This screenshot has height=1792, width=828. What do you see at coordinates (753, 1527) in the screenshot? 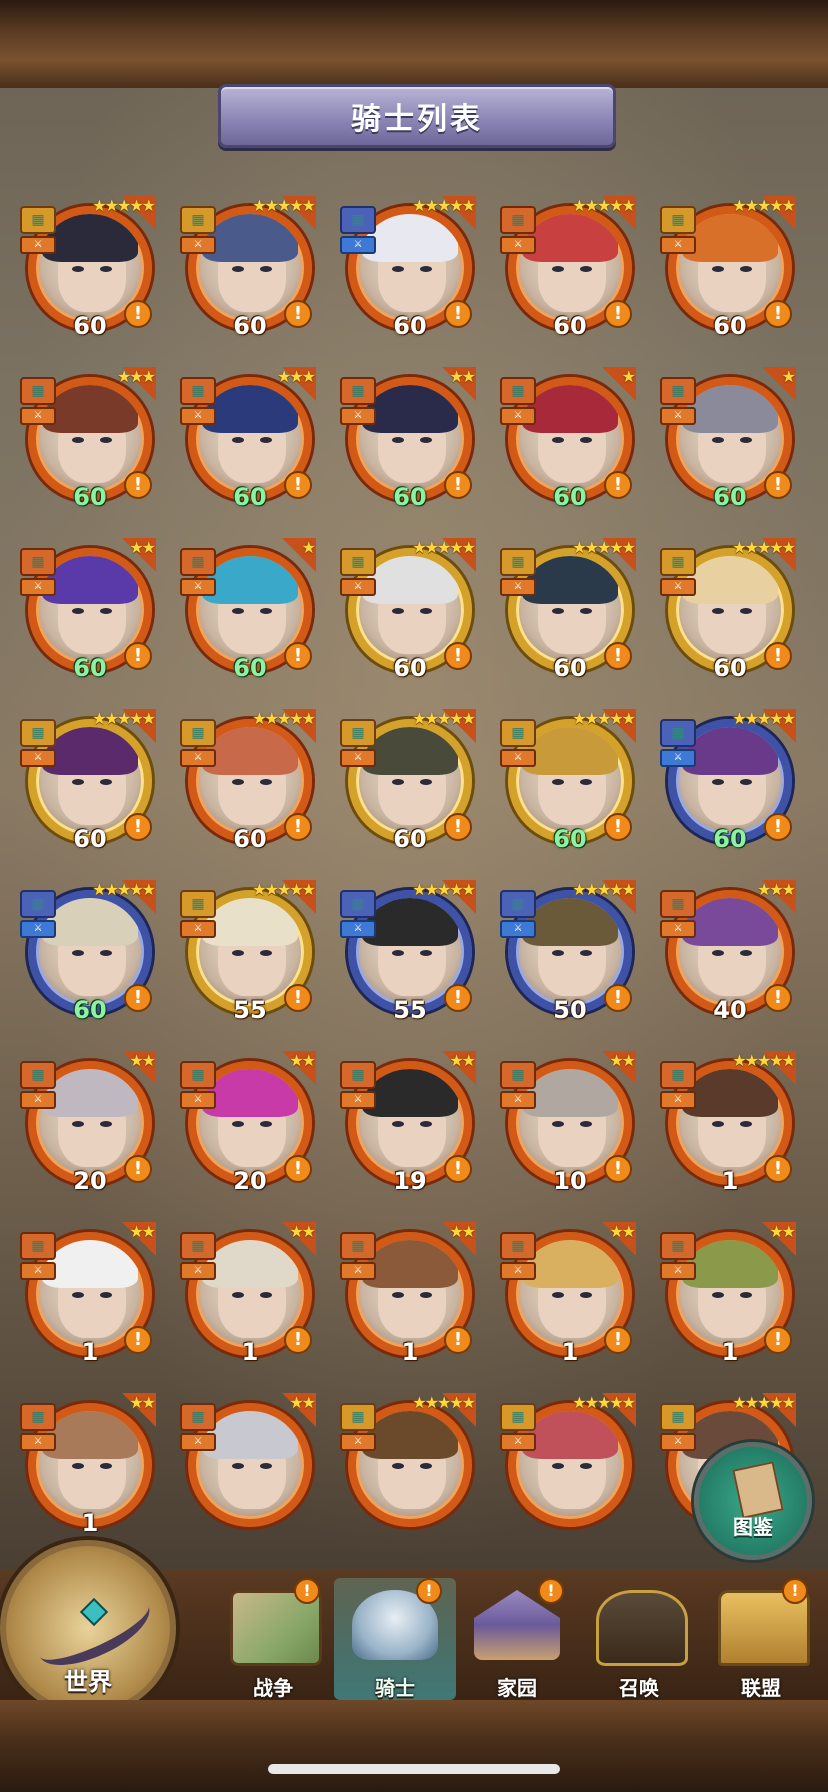
I see `codex-label: 图鉴` at bounding box center [753, 1527].